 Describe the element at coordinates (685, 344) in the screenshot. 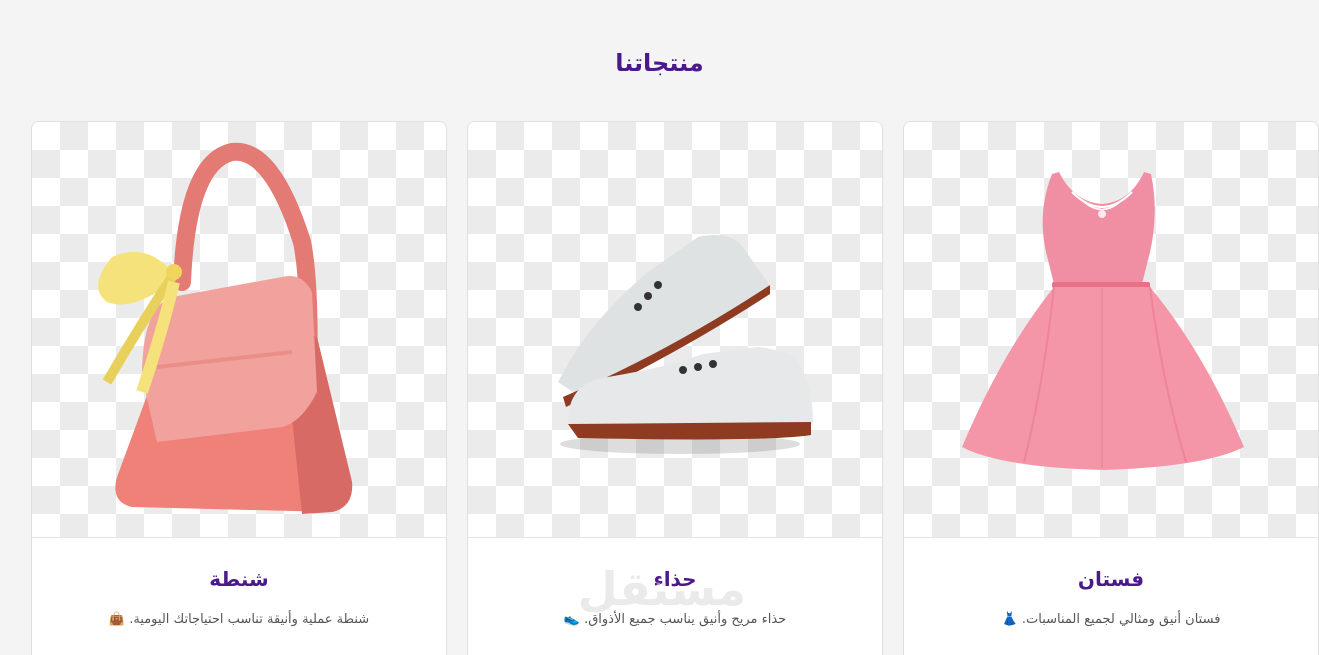

I see `sneakers-icon` at that location.